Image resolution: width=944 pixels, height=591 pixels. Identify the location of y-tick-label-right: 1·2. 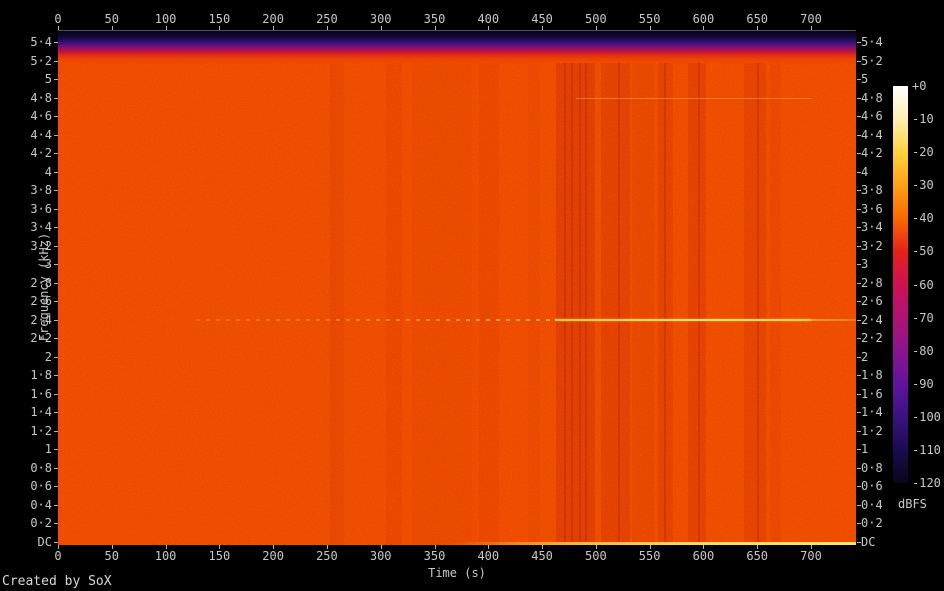
(872, 430).